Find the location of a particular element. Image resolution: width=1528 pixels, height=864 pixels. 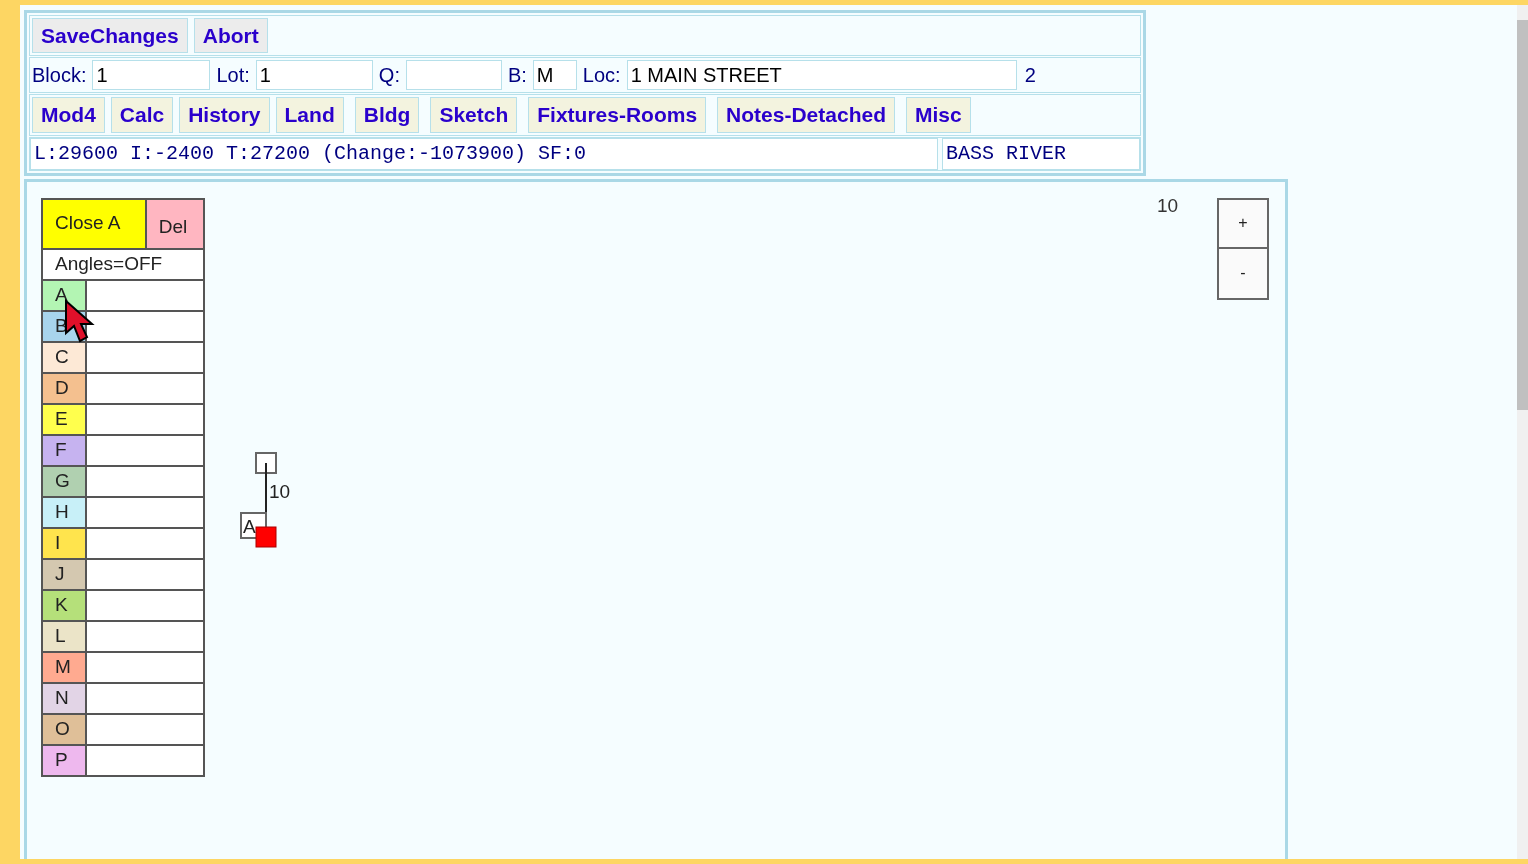

field-label: Q: is located at coordinates (389, 76).